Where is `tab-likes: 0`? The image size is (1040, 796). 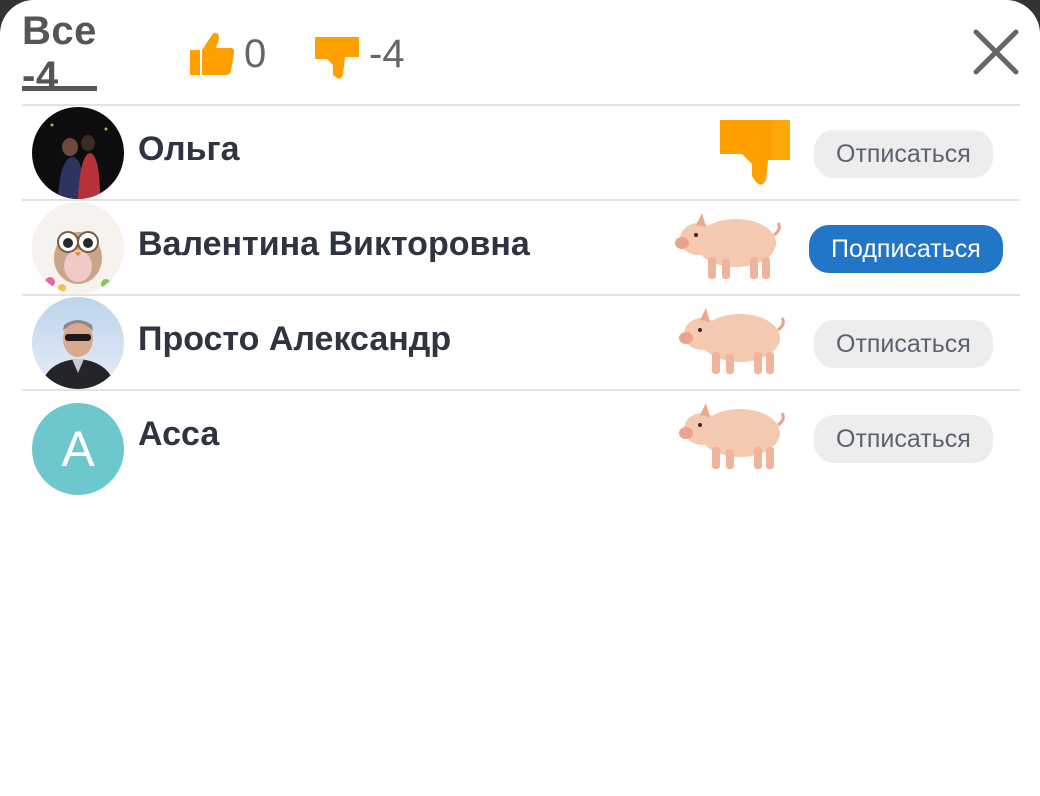 tab-likes: 0 is located at coordinates (227, 54).